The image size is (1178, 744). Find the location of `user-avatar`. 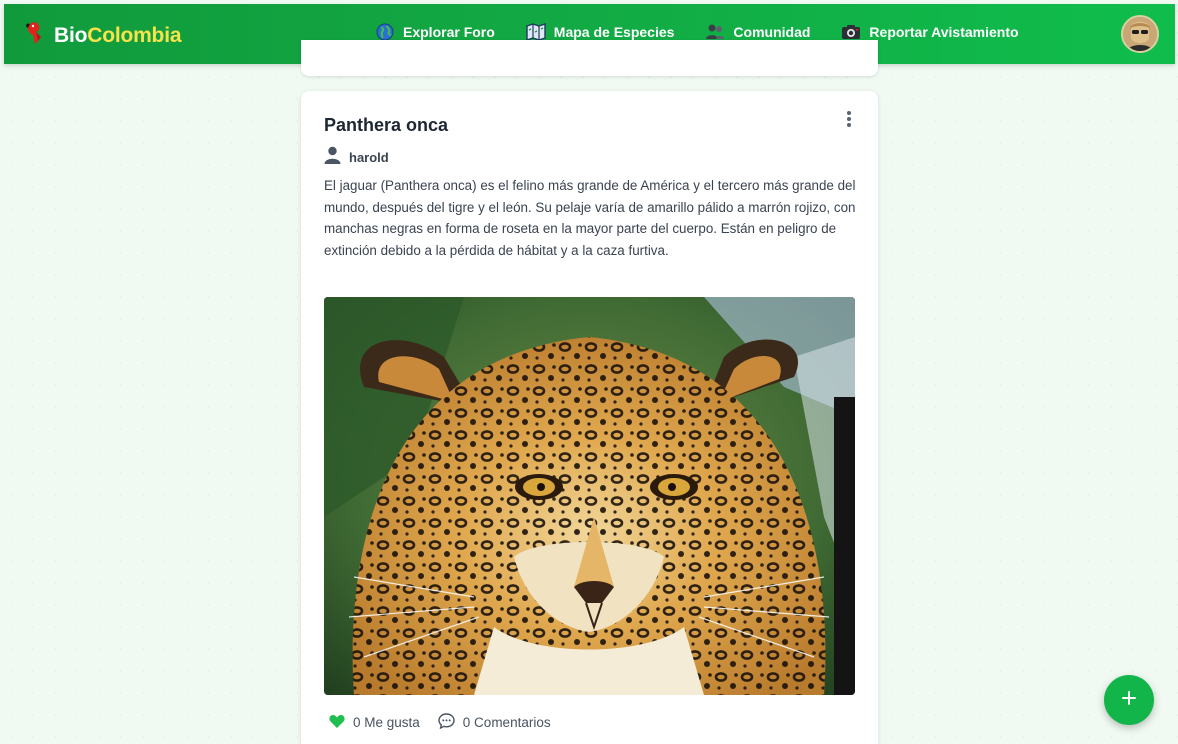

user-avatar is located at coordinates (1140, 34).